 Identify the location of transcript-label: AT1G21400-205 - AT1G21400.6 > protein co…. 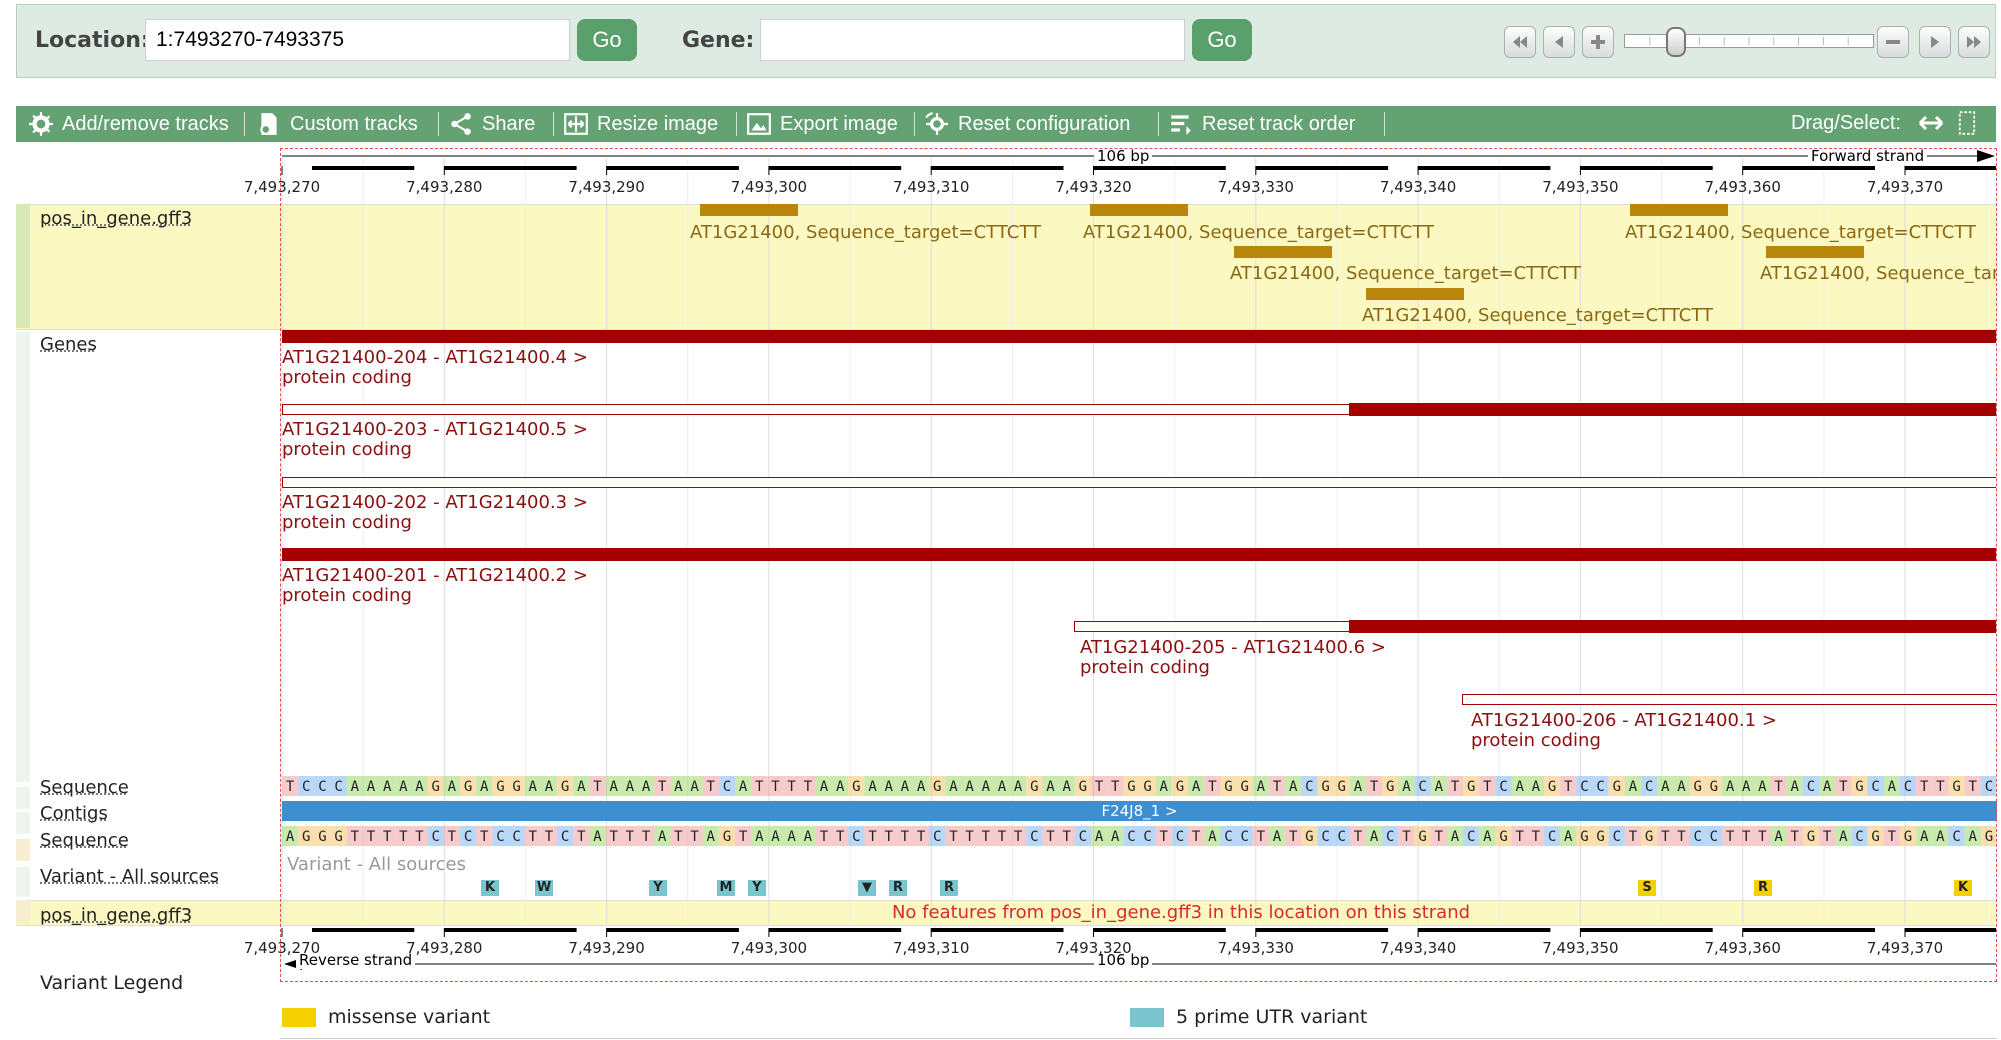
(1233, 658).